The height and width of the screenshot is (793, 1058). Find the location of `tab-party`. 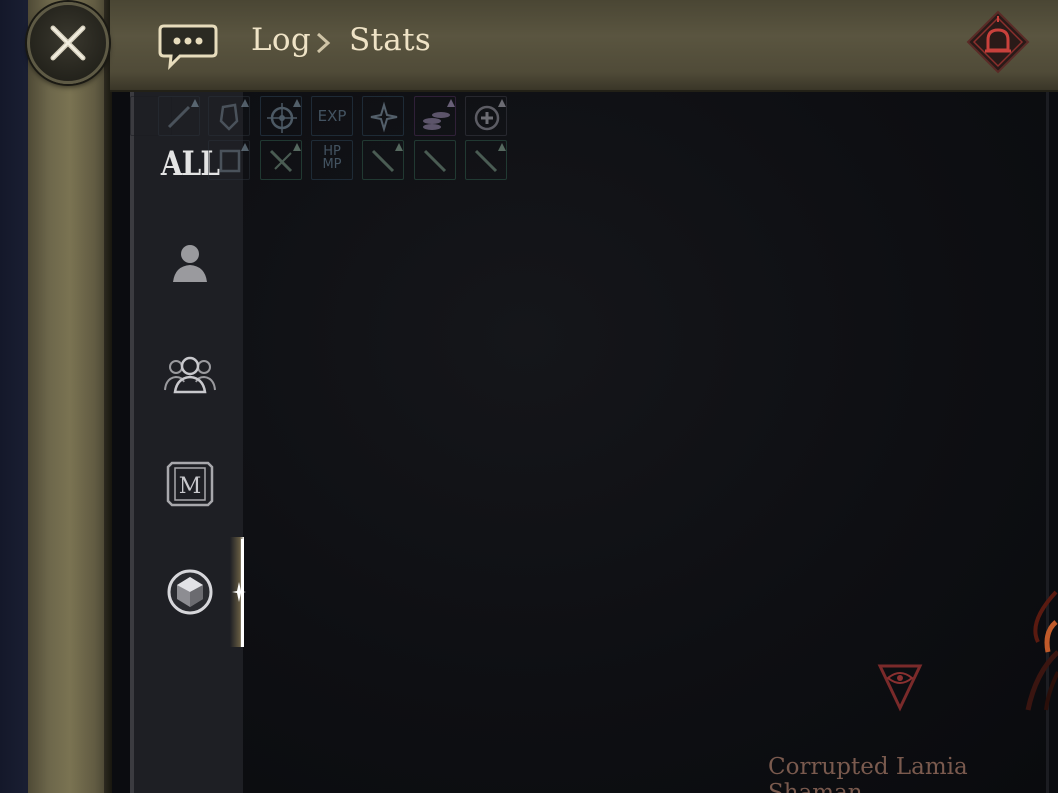

tab-party is located at coordinates (190, 374).